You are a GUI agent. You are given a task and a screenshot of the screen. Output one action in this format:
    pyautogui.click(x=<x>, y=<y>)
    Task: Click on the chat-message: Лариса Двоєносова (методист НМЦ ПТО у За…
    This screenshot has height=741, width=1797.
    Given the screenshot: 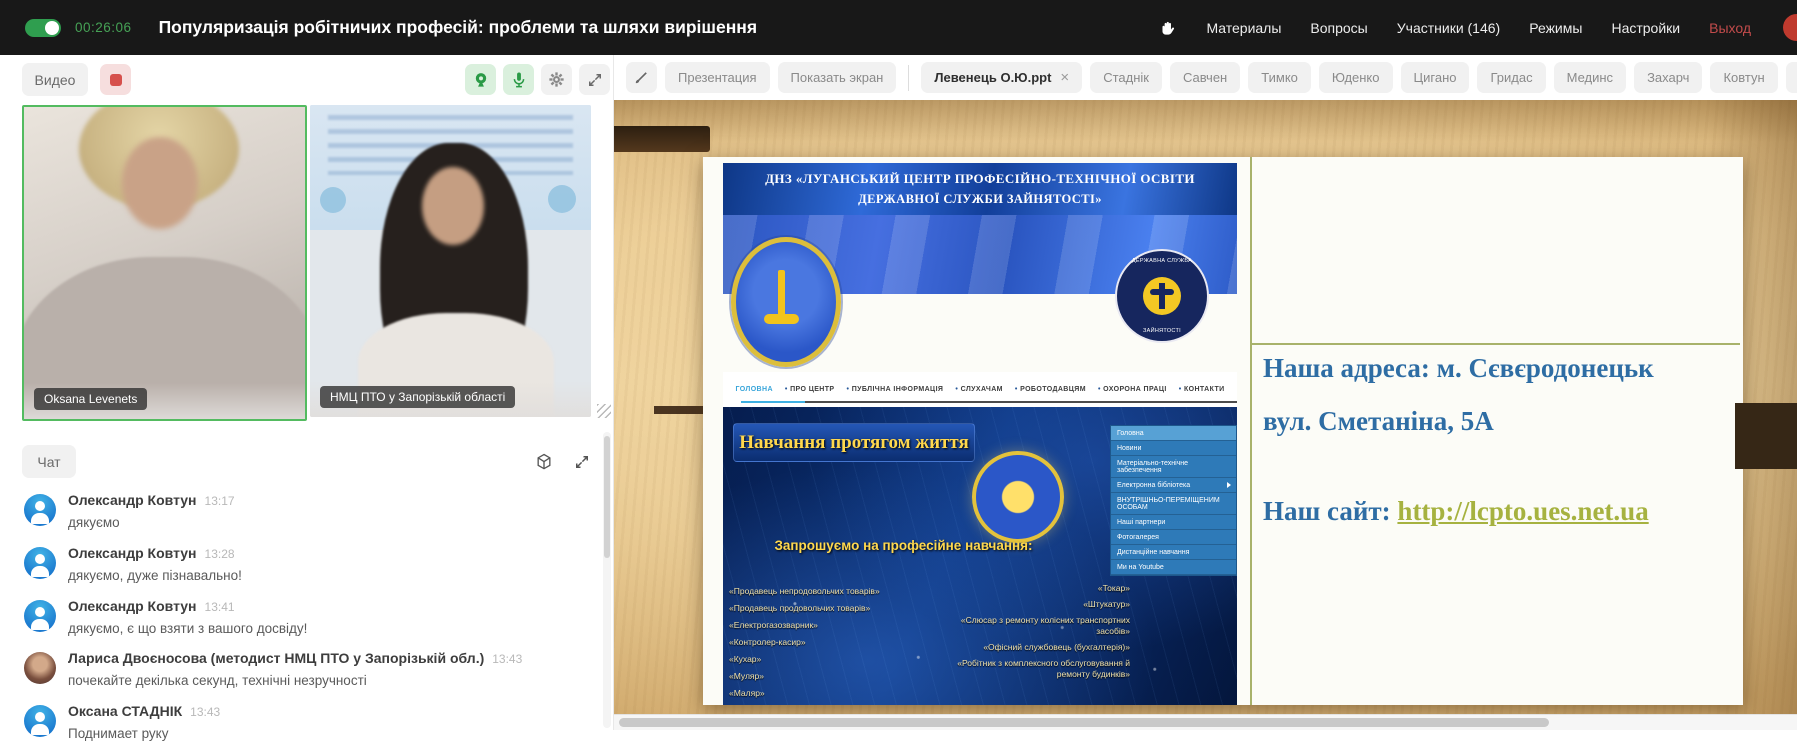 What is the action you would take?
    pyautogui.click(x=311, y=669)
    